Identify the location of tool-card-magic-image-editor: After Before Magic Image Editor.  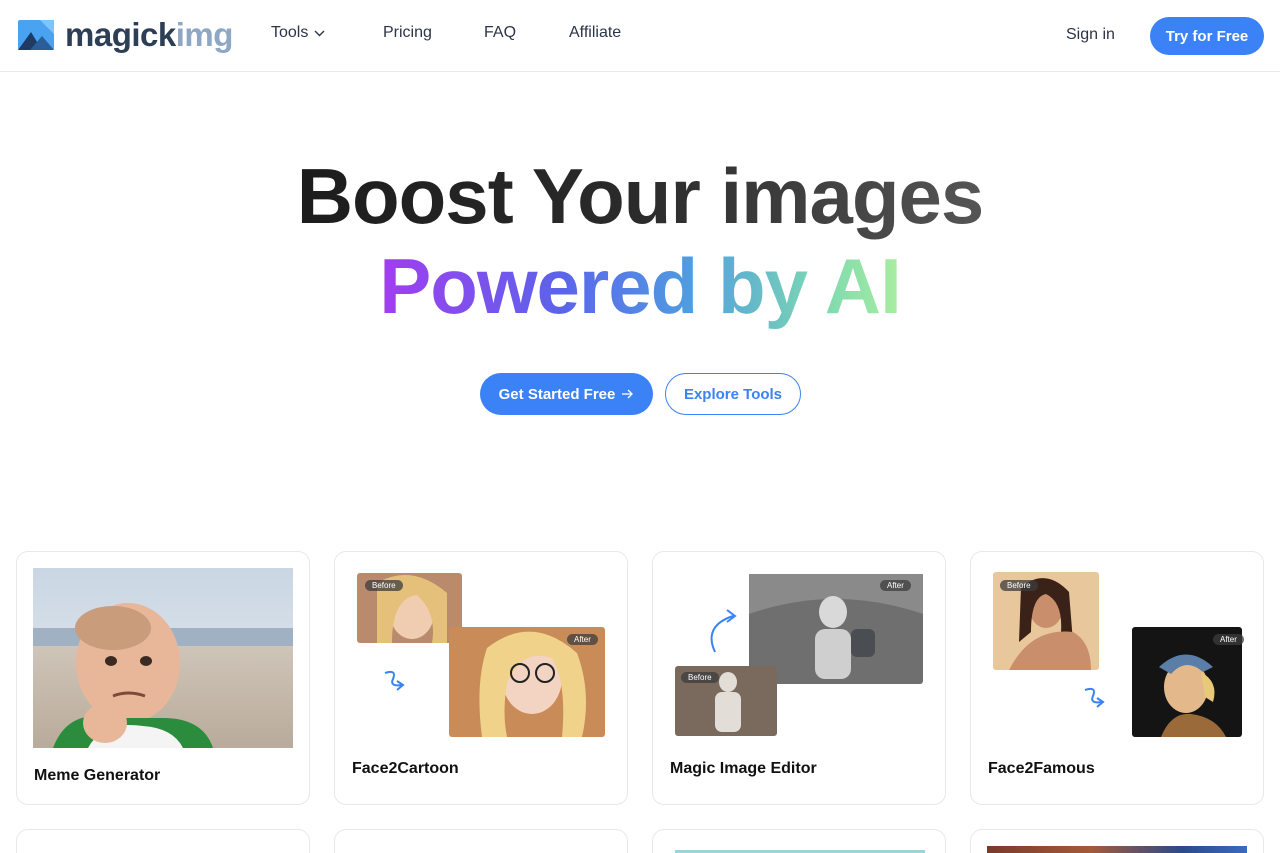
(799, 678).